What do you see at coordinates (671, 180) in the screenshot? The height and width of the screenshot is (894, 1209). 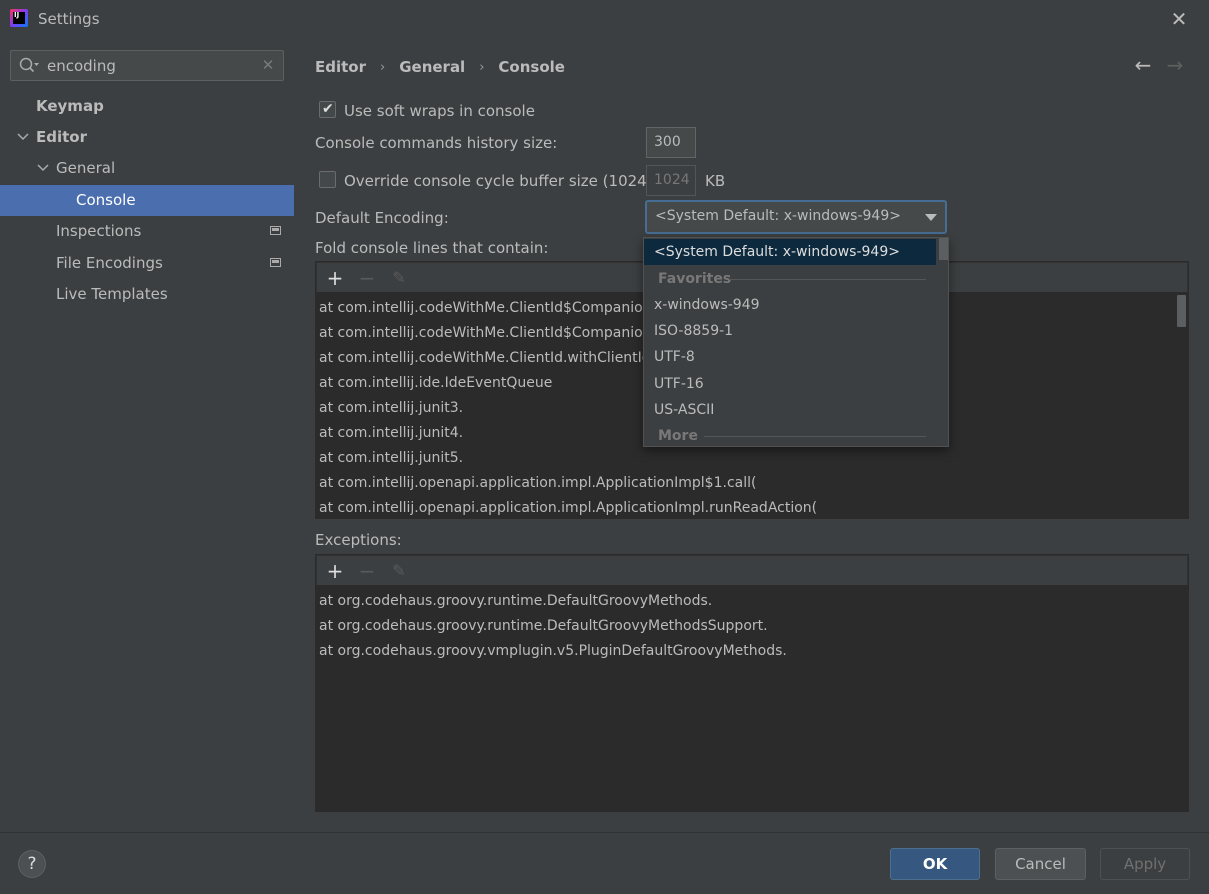 I see `buffer-size-field: 1024` at bounding box center [671, 180].